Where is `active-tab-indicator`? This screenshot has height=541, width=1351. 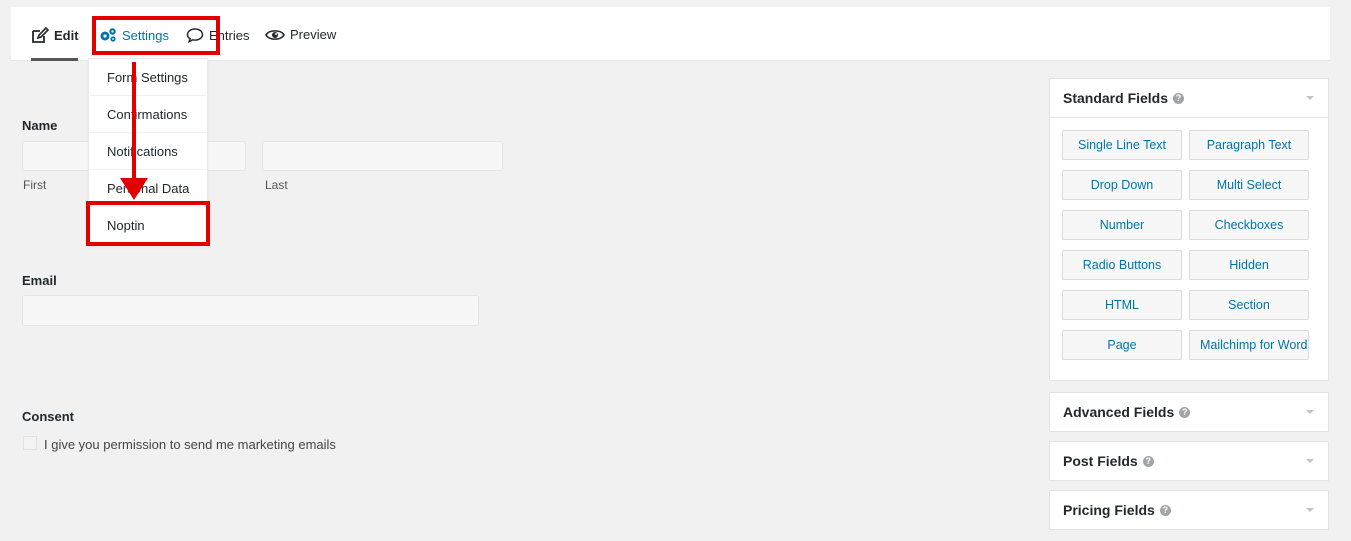 active-tab-indicator is located at coordinates (54, 59).